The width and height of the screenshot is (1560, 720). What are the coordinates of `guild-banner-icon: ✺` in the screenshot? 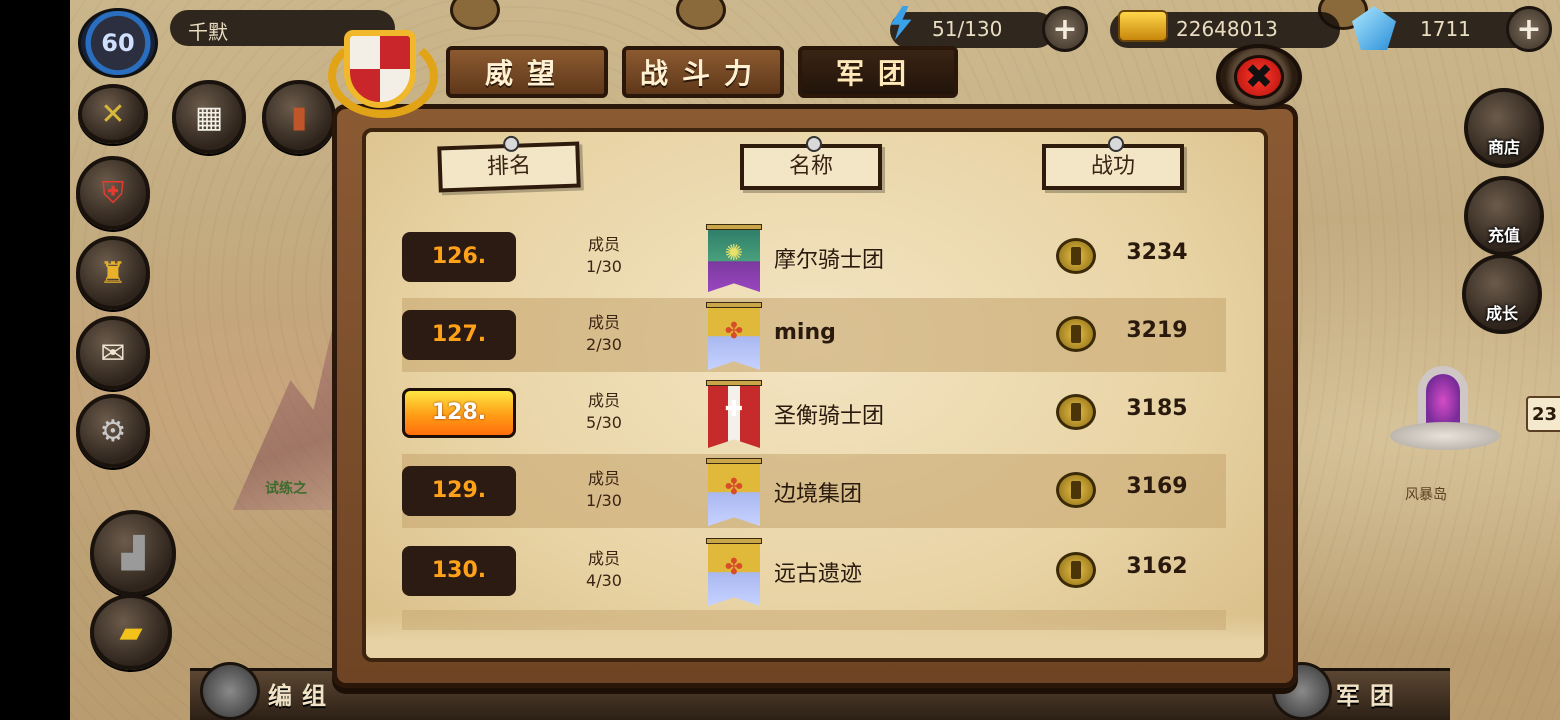 It's located at (734, 258).